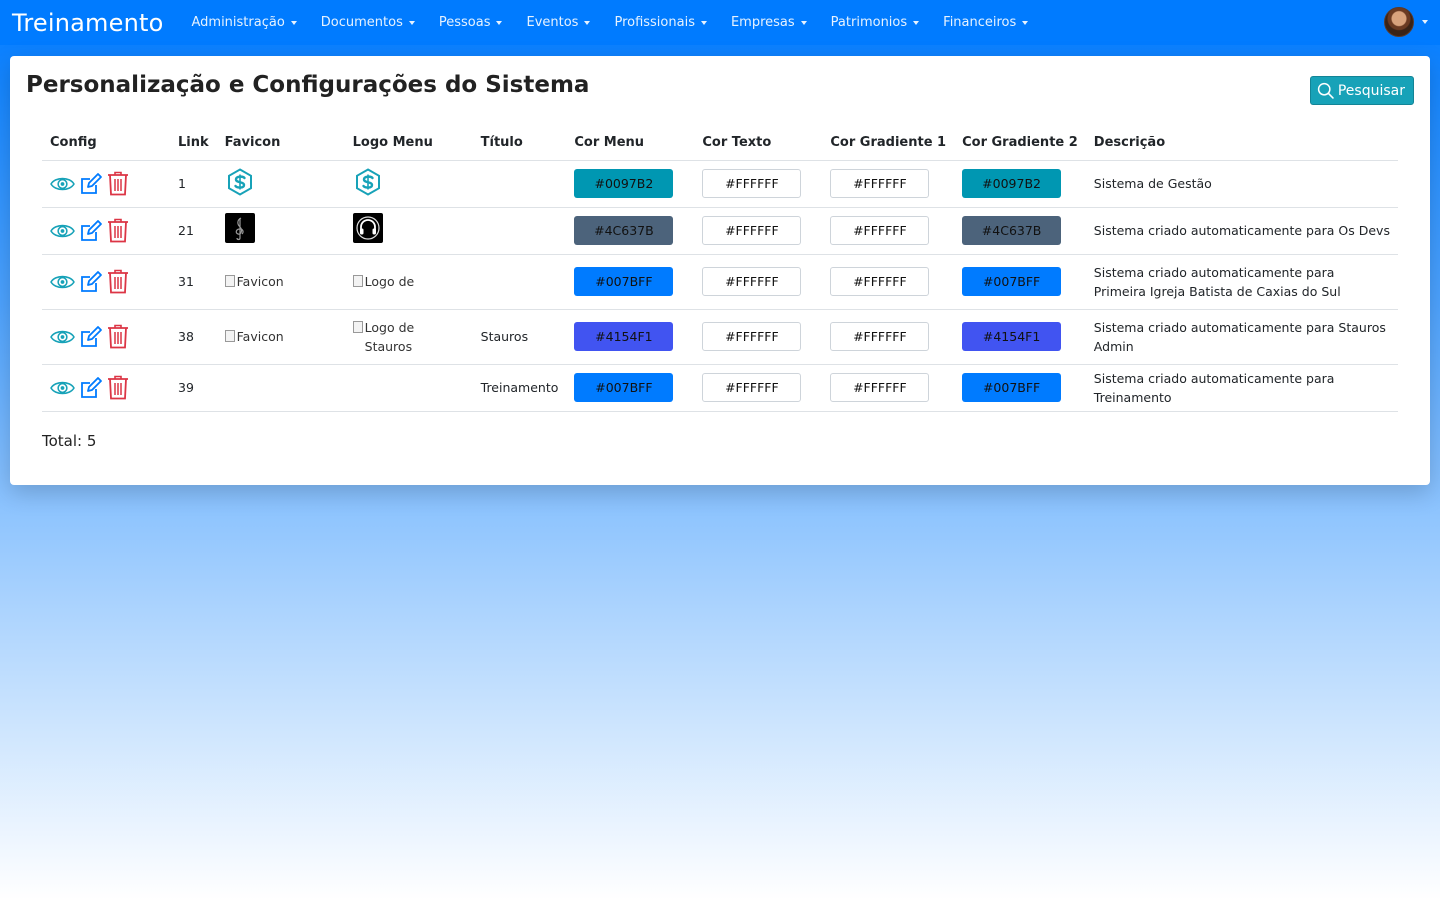 Image resolution: width=1440 pixels, height=900 pixels. What do you see at coordinates (558, 22) in the screenshot?
I see `nav-item-eventos: Eventos` at bounding box center [558, 22].